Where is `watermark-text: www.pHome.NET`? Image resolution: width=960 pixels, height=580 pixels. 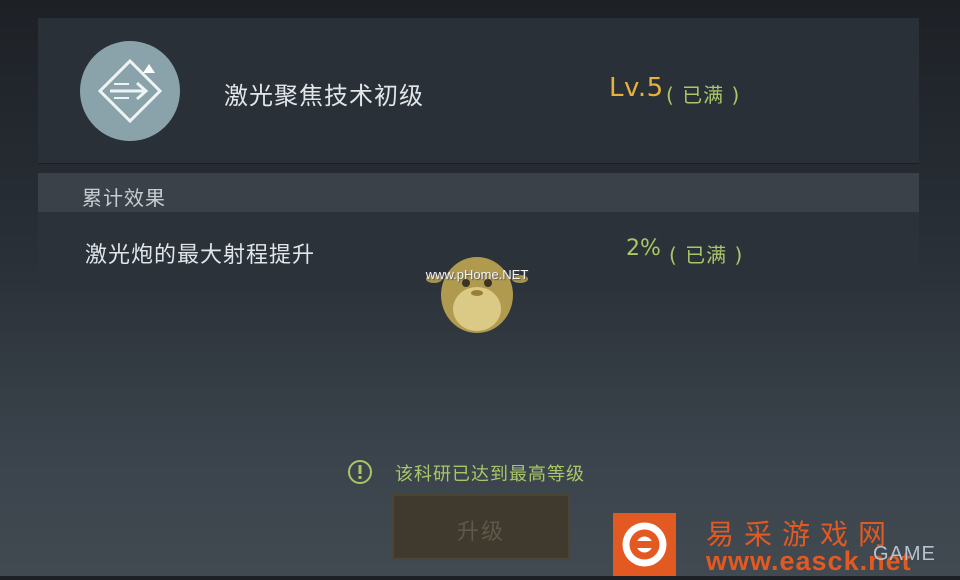 watermark-text: www.pHome.NET is located at coordinates (477, 274).